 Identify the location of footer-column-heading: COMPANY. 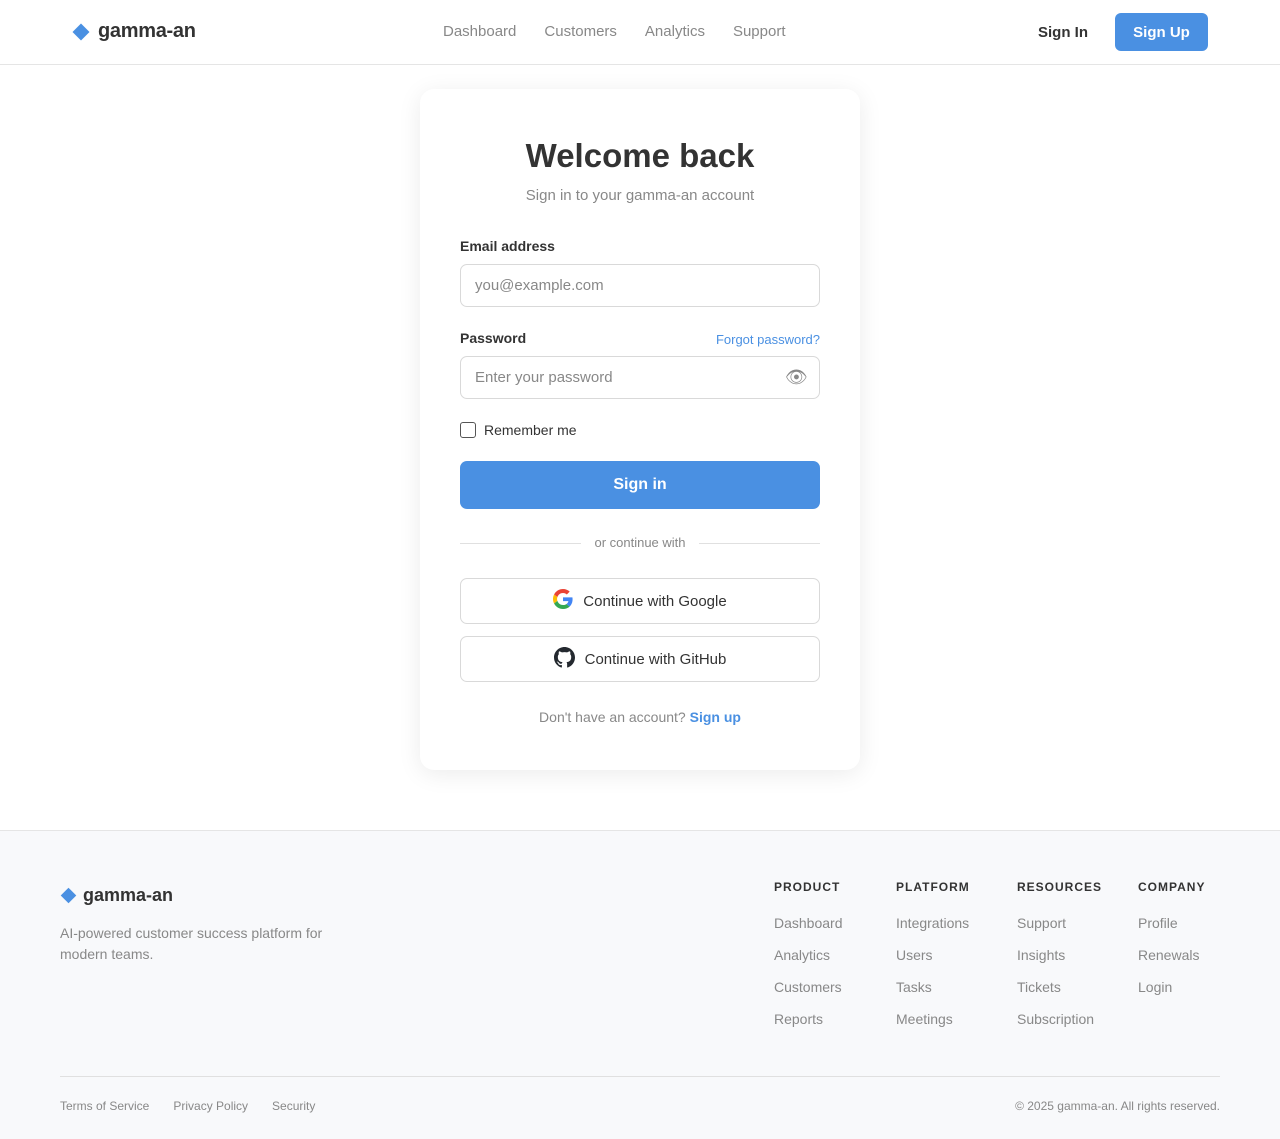
(1172, 887).